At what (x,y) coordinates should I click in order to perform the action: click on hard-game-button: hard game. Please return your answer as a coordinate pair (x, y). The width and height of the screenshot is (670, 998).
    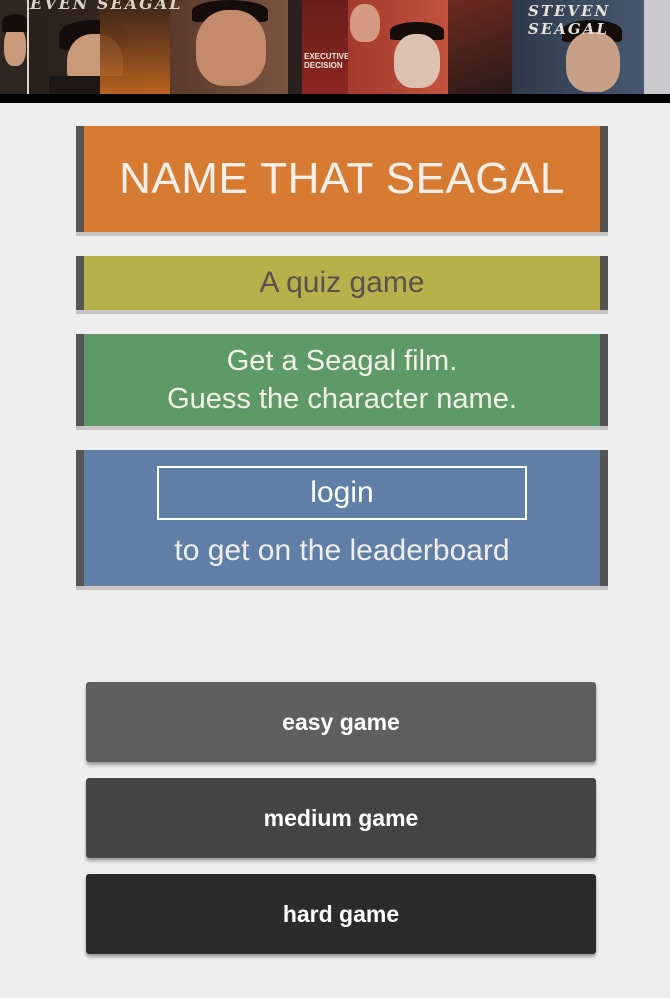
    Looking at the image, I should click on (341, 914).